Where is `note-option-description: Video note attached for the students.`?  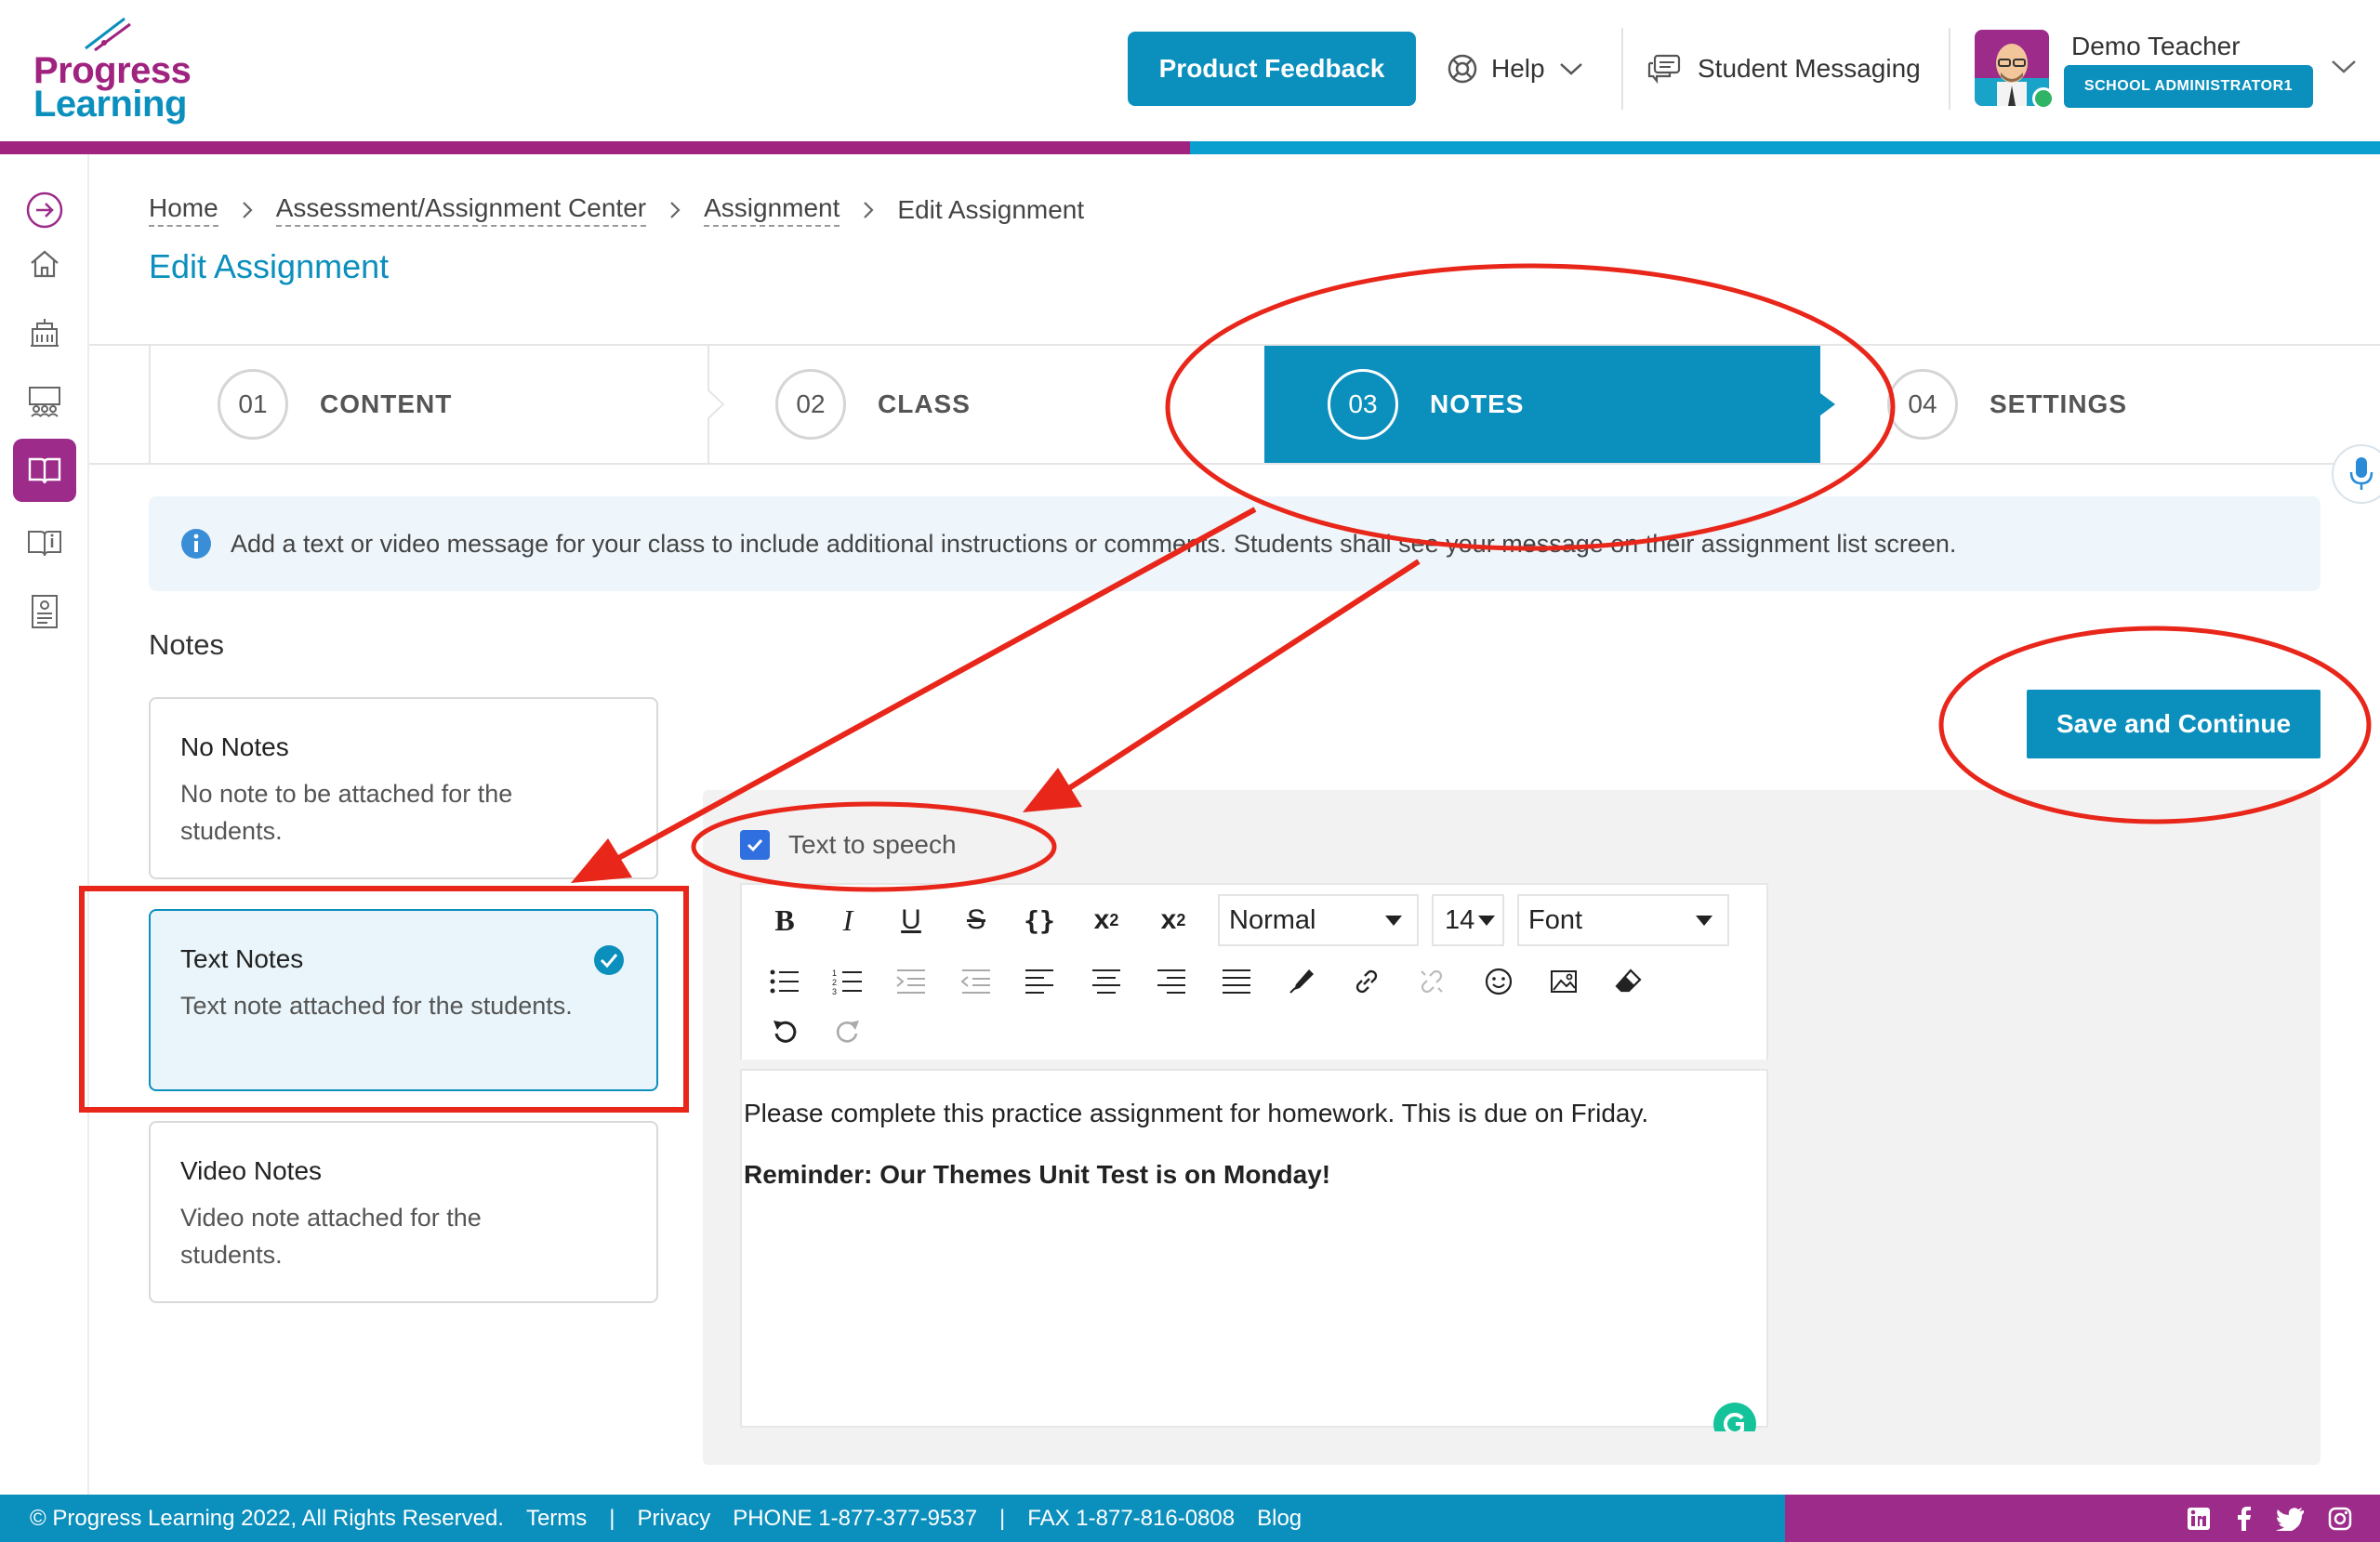 note-option-description: Video note attached for the students. is located at coordinates (331, 1236).